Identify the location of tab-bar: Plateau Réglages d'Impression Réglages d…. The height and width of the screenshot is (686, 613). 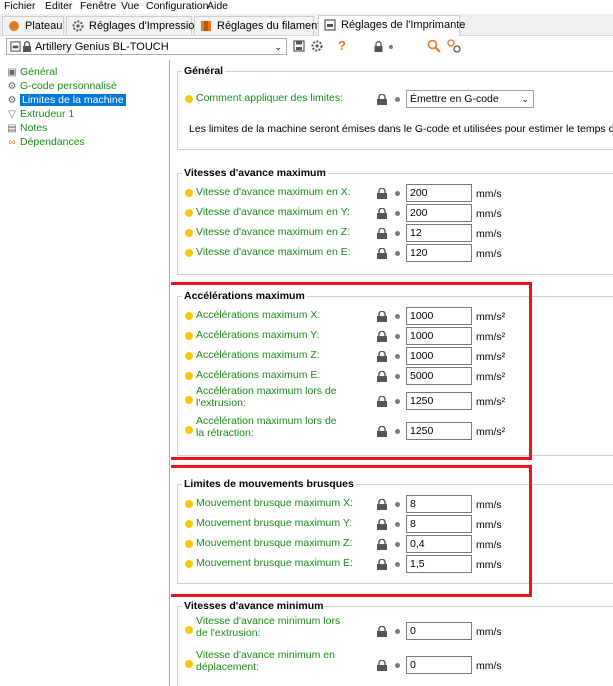
(306, 25).